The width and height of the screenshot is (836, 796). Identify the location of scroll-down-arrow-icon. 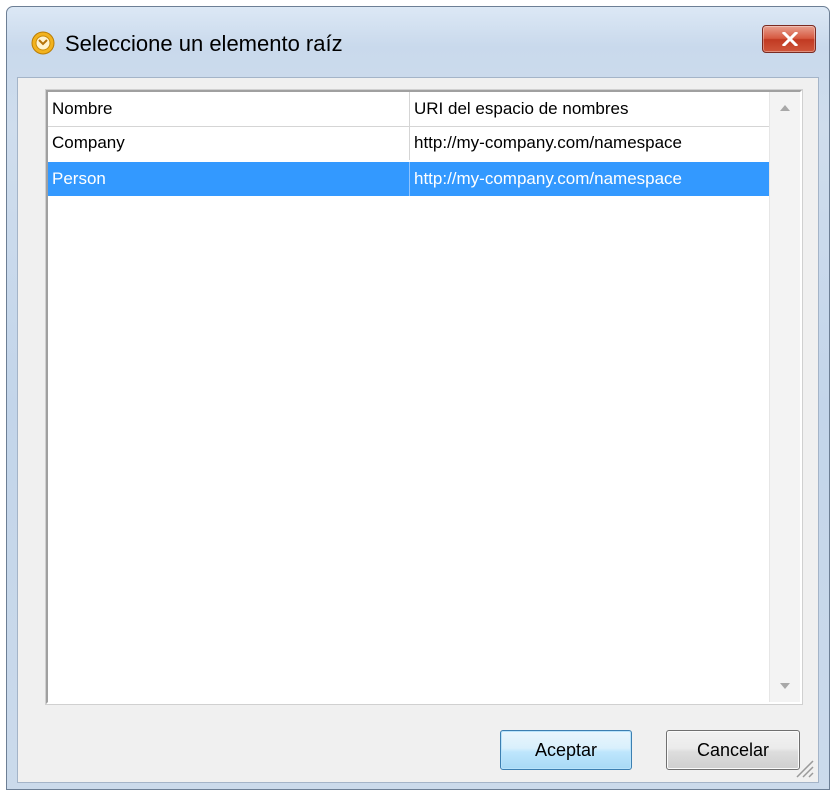
(785, 686).